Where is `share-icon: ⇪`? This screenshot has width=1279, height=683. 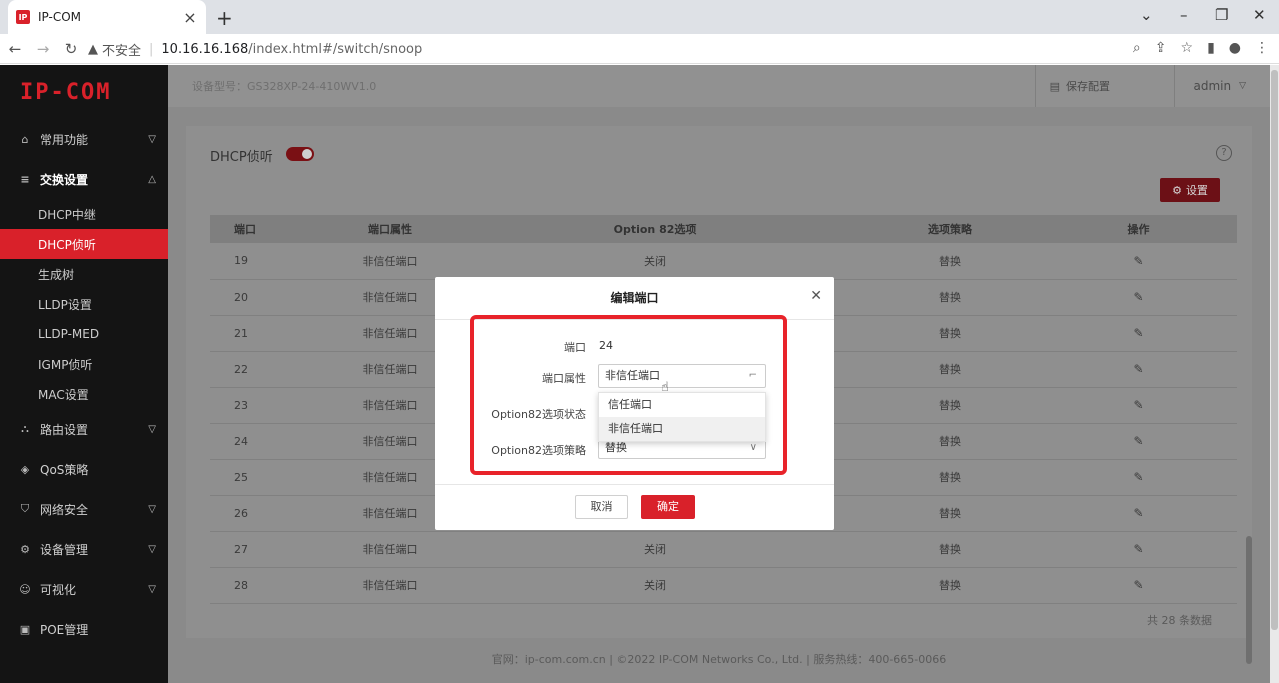 share-icon: ⇪ is located at coordinates (1161, 48).